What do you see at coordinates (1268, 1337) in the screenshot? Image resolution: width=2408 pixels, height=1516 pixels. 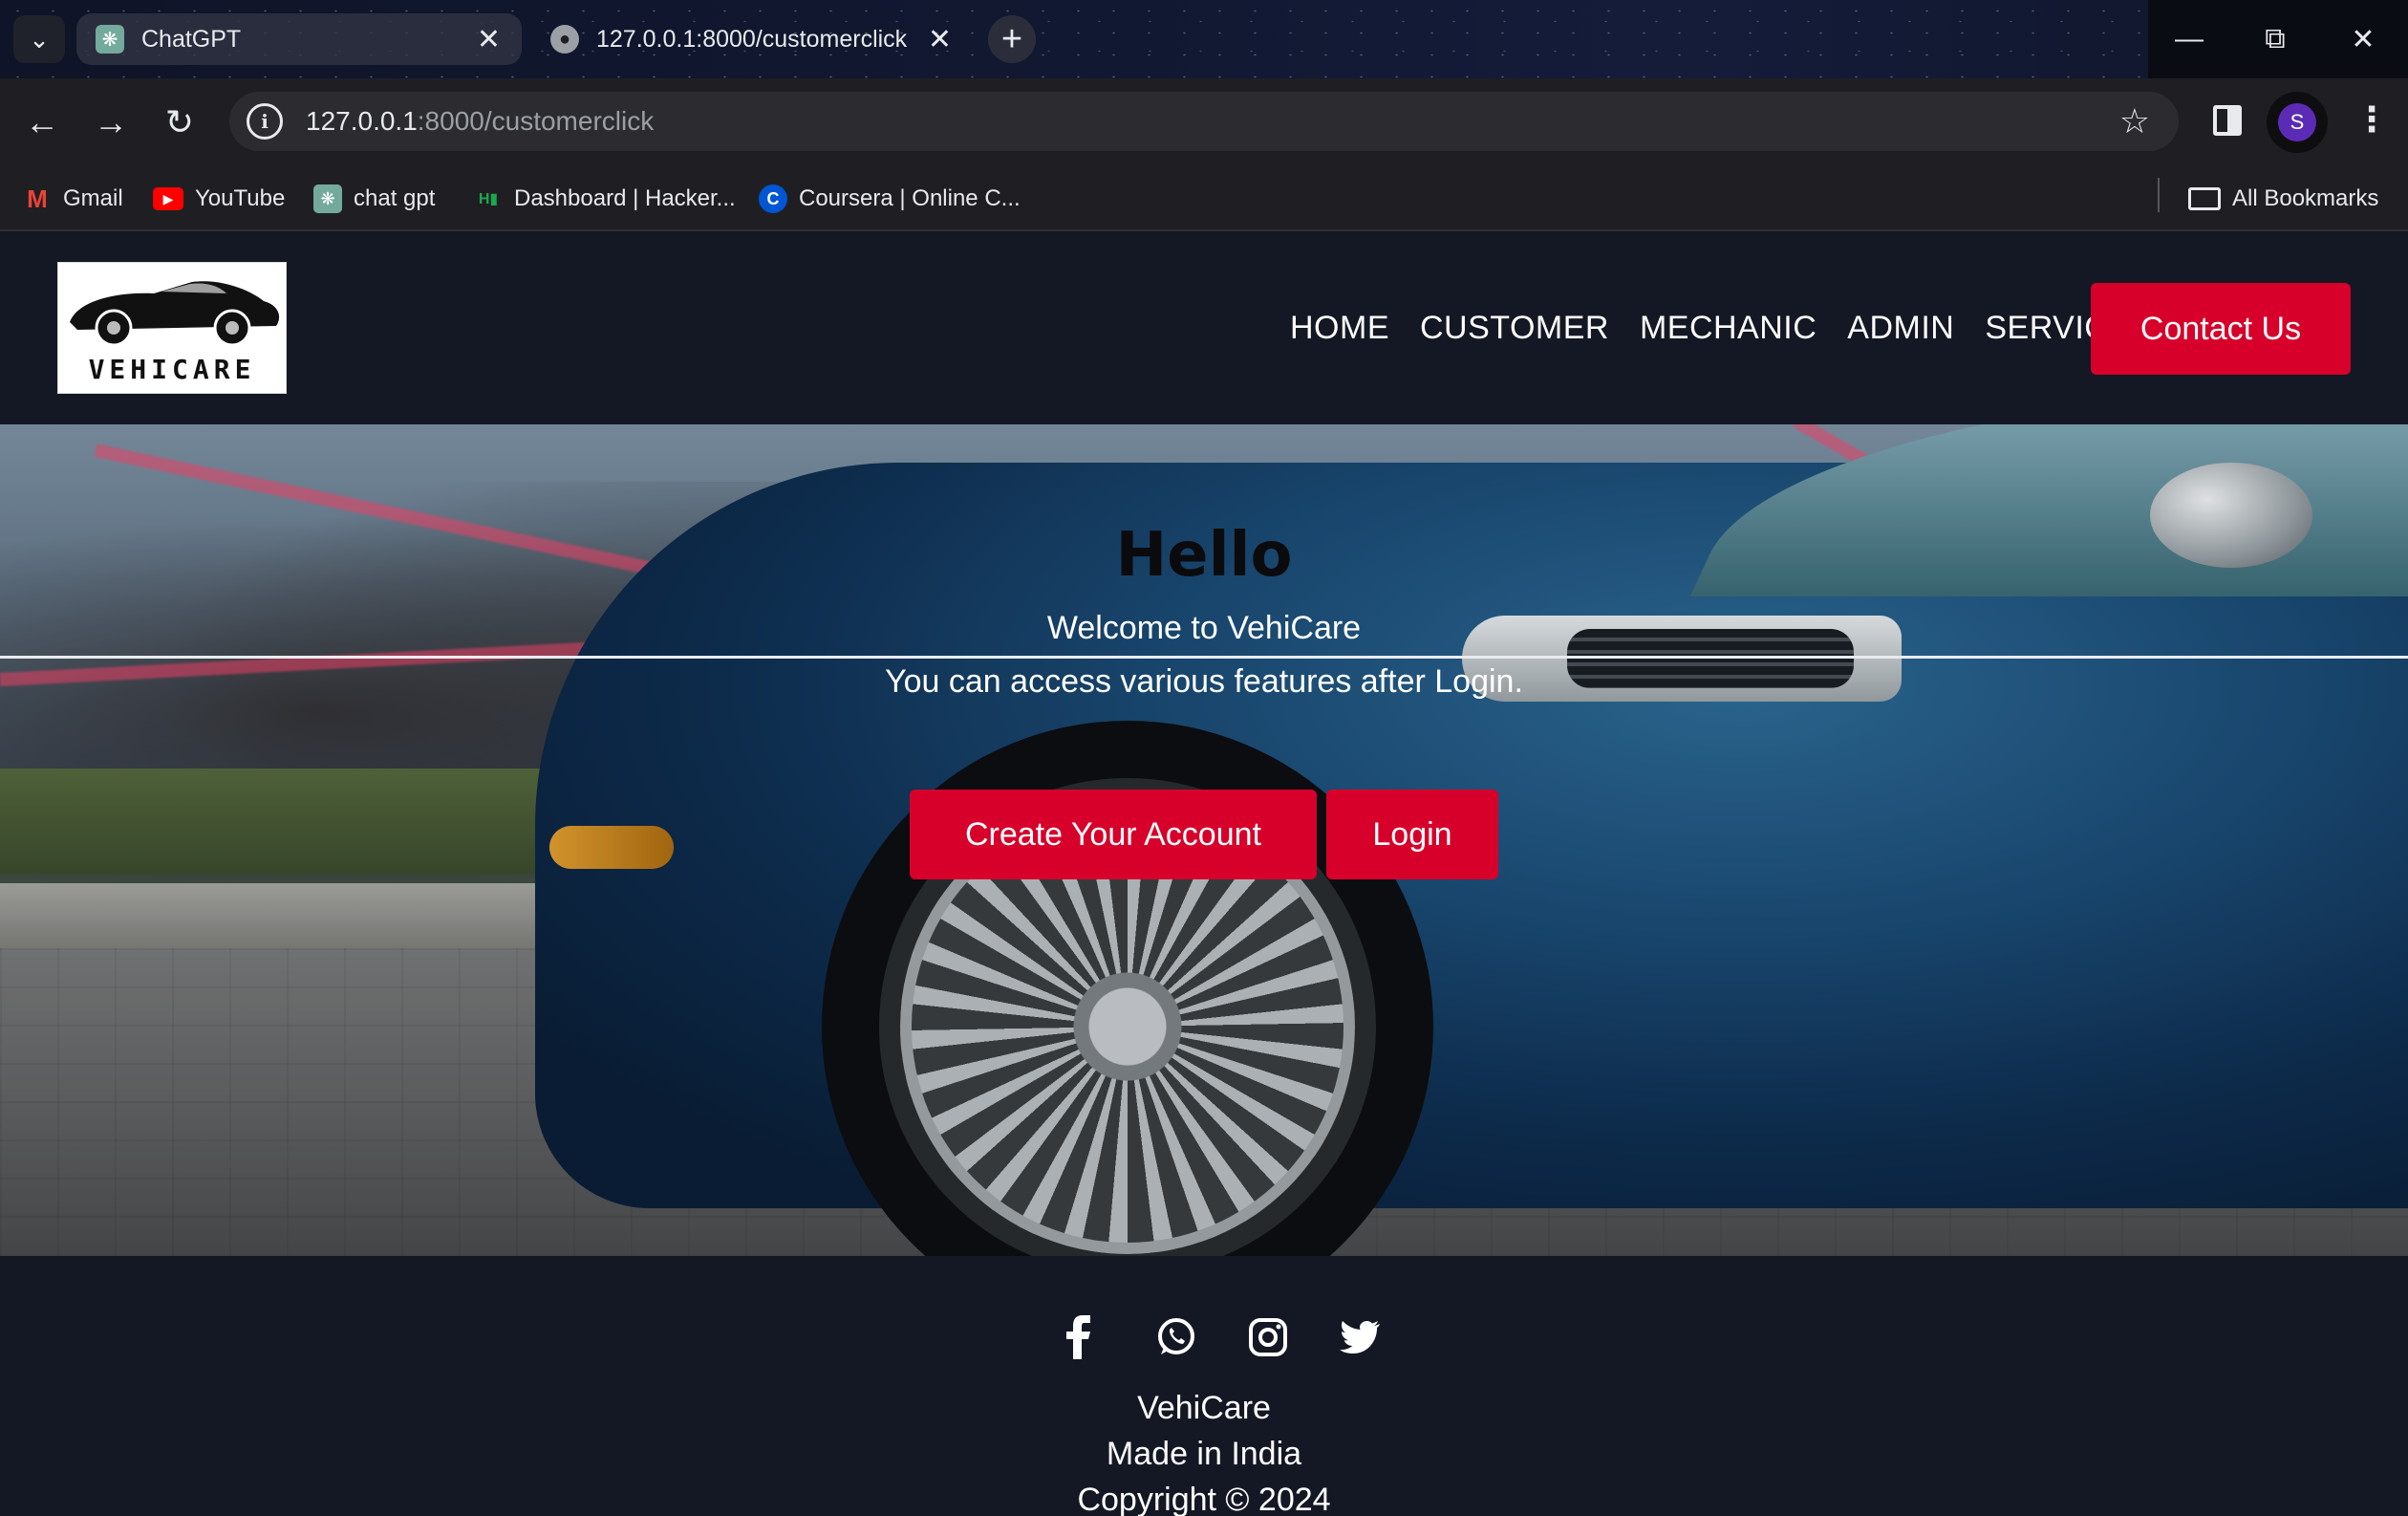 I see `instagram-icon` at bounding box center [1268, 1337].